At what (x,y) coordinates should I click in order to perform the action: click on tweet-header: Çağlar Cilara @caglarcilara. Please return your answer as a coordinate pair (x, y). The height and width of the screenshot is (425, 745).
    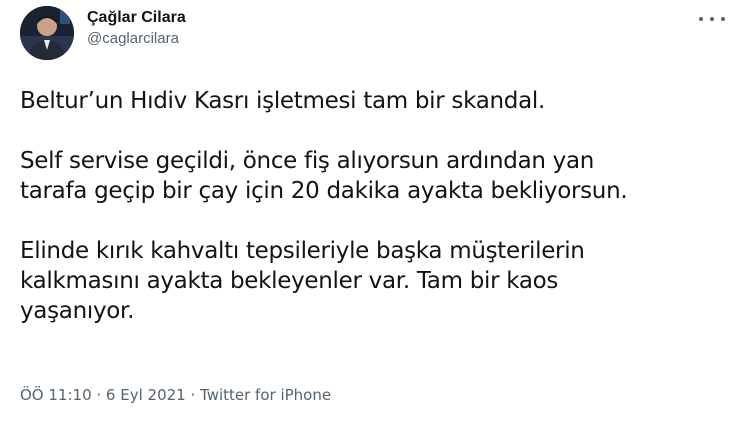
    Looking at the image, I should click on (103, 33).